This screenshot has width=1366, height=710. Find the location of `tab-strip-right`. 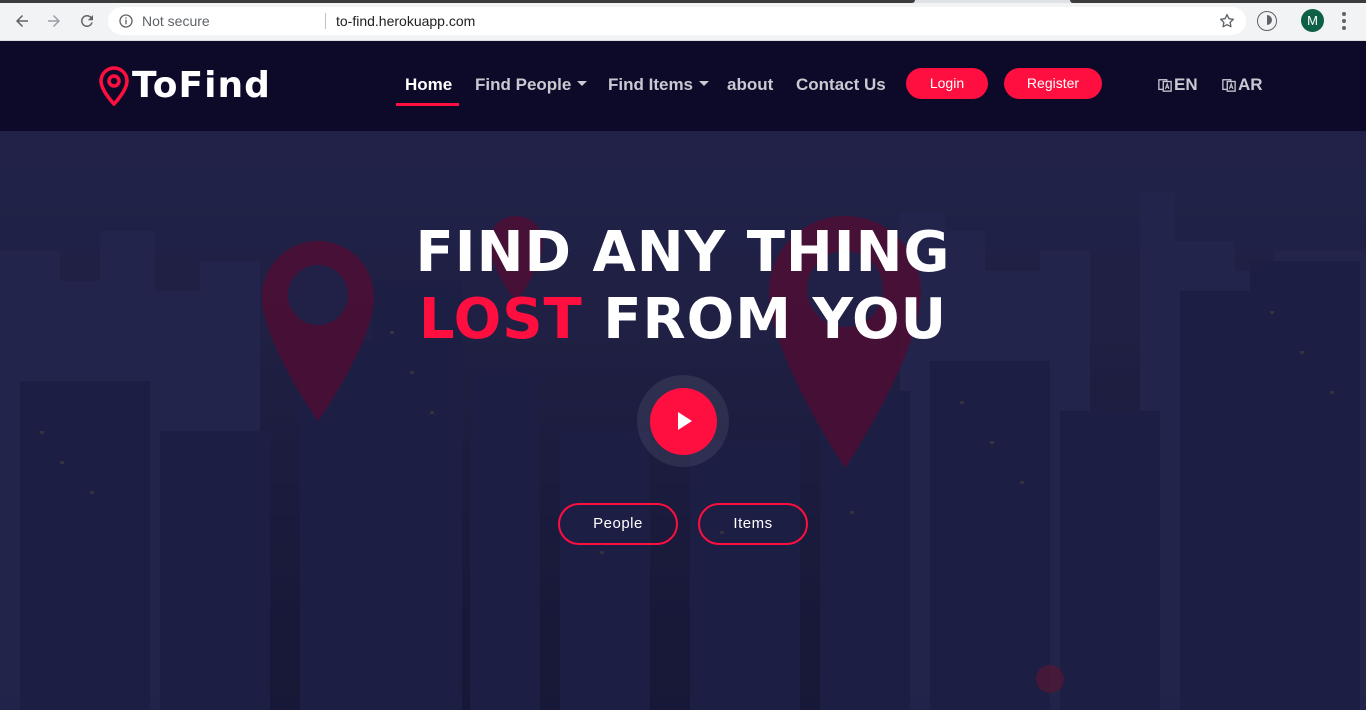

tab-strip-right is located at coordinates (1218, 1).